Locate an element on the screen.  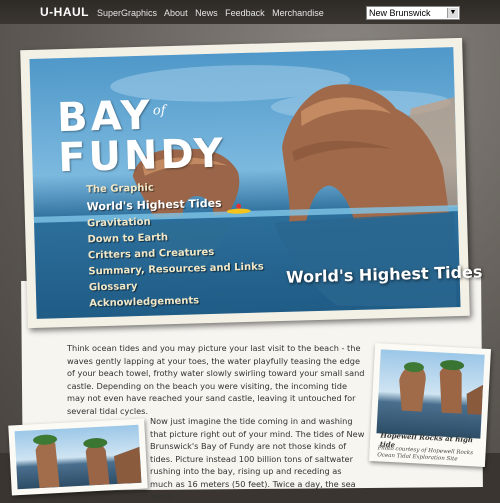
hopewell-rocks-image is located at coordinates (441, 387).